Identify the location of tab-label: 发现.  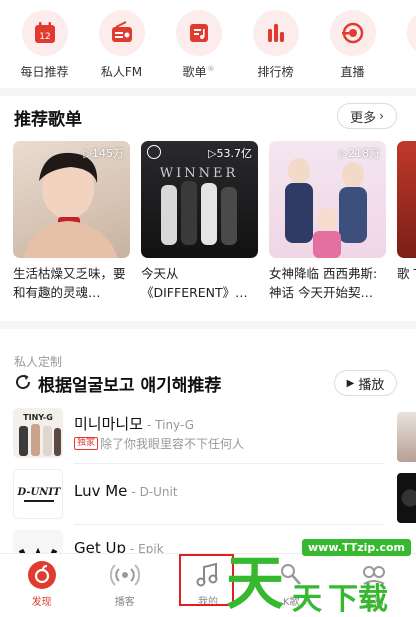
(41, 602).